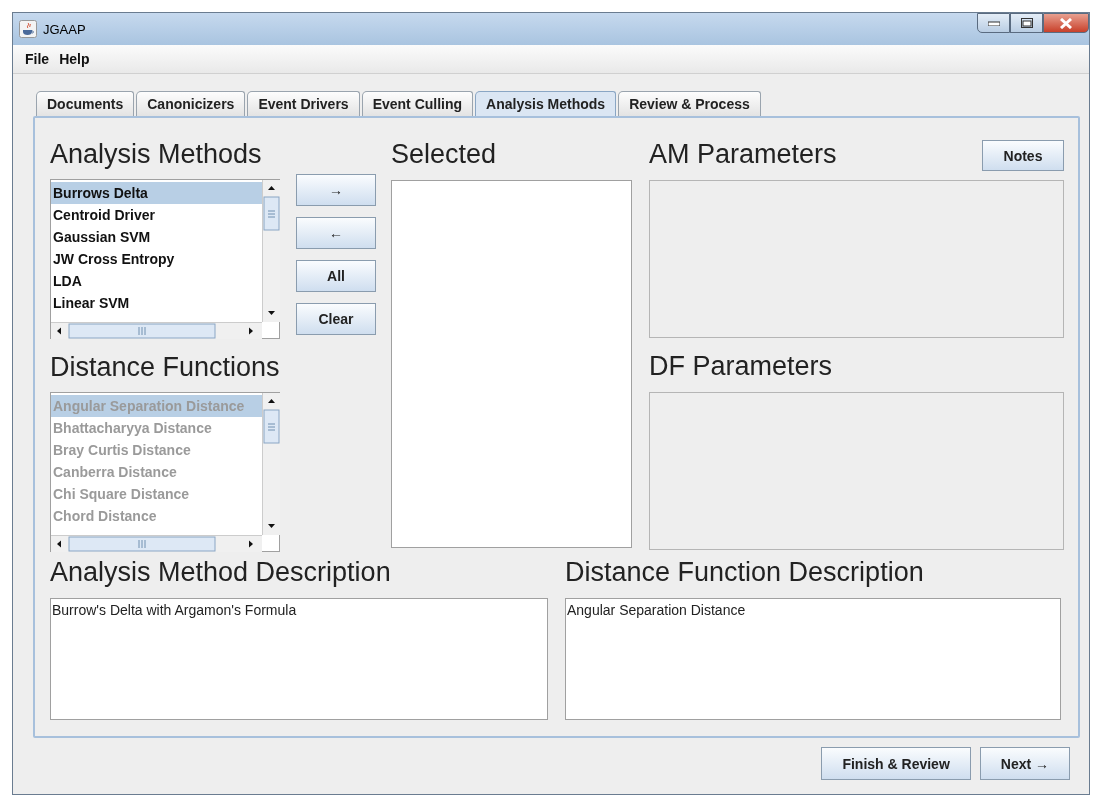 The image size is (1094, 799). What do you see at coordinates (336, 233) in the screenshot?
I see `list-action-button: ←` at bounding box center [336, 233].